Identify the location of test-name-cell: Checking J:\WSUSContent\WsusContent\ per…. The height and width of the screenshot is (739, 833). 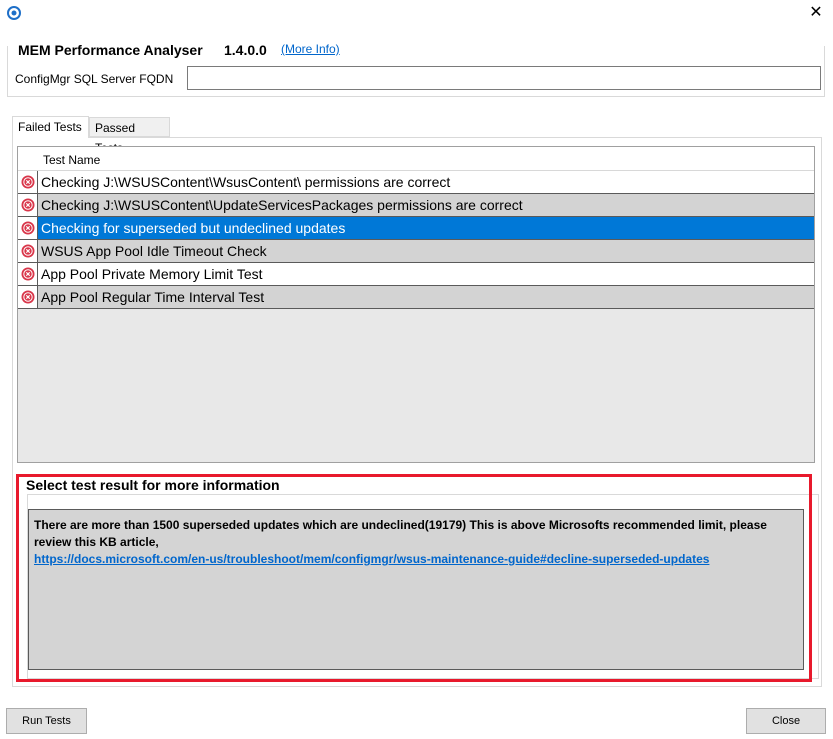
(244, 182).